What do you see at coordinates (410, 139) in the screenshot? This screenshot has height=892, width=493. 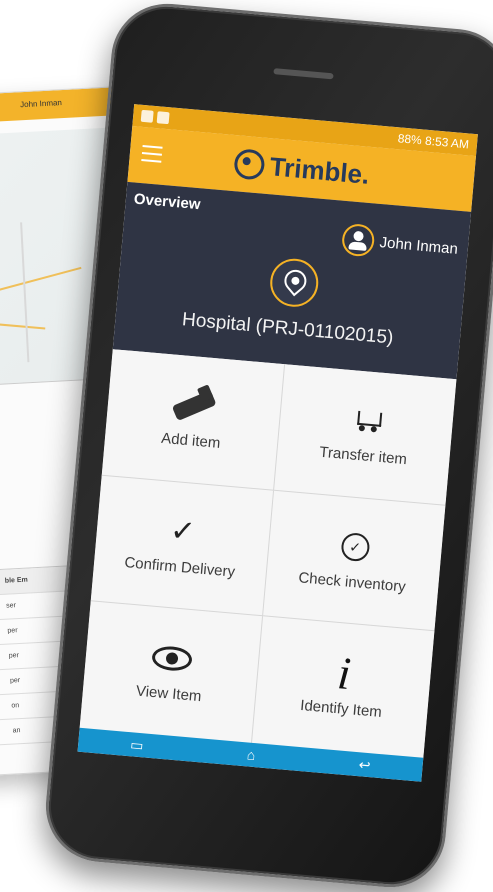 I see `battery-level: 88%` at bounding box center [410, 139].